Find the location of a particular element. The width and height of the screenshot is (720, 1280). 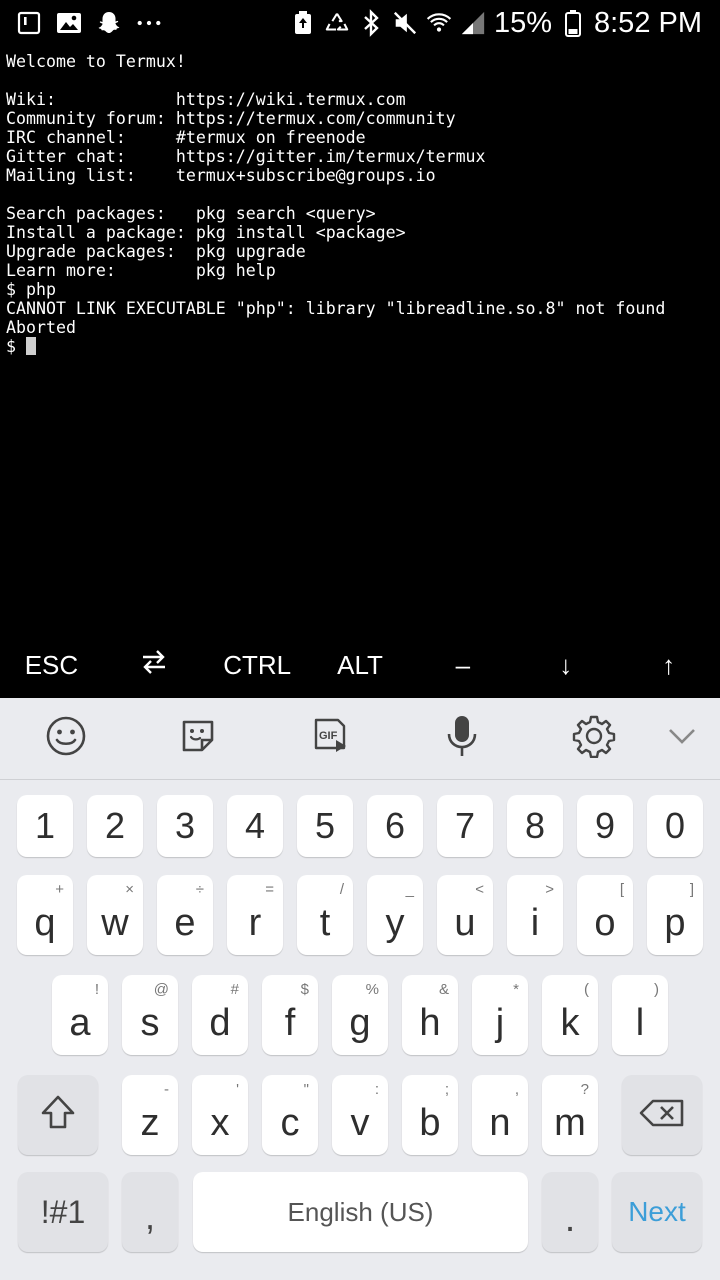

key-label: p is located at coordinates (675, 923).